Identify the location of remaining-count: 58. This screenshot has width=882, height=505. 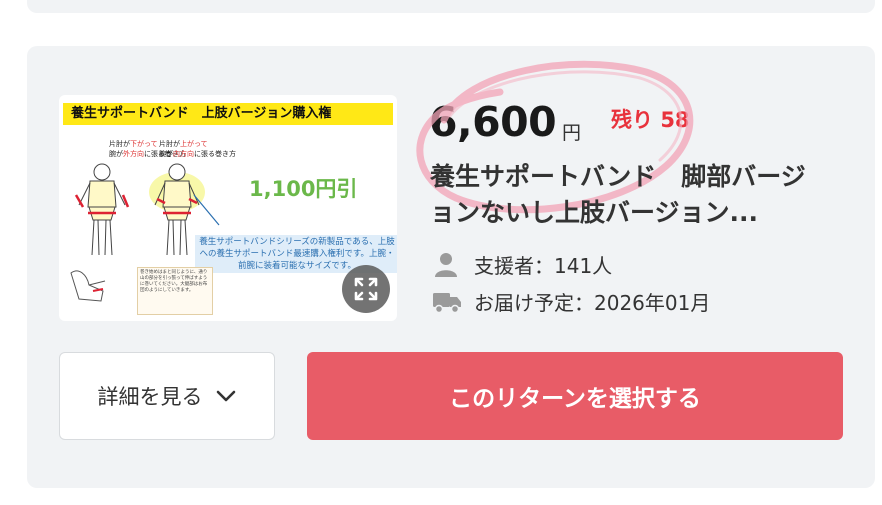
(675, 120).